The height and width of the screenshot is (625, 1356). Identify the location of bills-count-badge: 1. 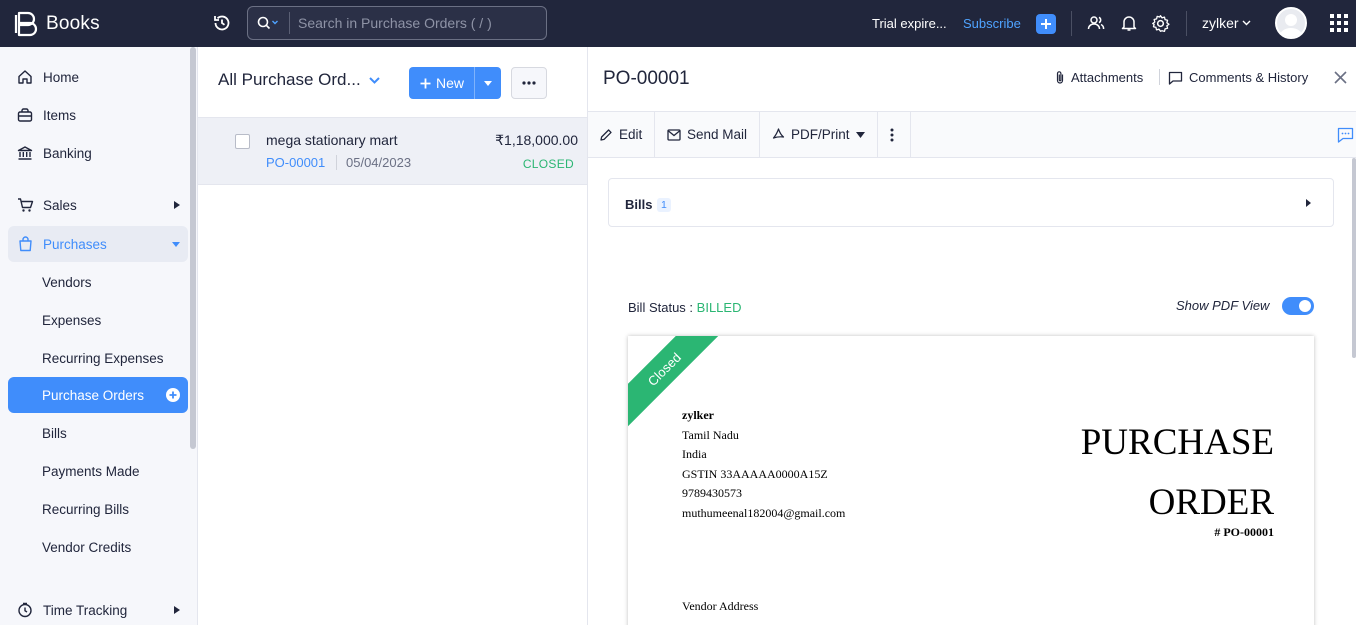
(664, 205).